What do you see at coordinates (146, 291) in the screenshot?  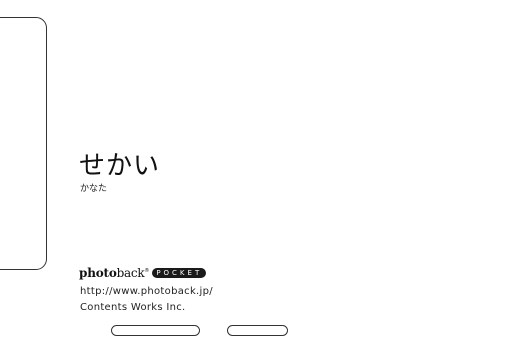 I see `website-url: http://www.photoback.jp/` at bounding box center [146, 291].